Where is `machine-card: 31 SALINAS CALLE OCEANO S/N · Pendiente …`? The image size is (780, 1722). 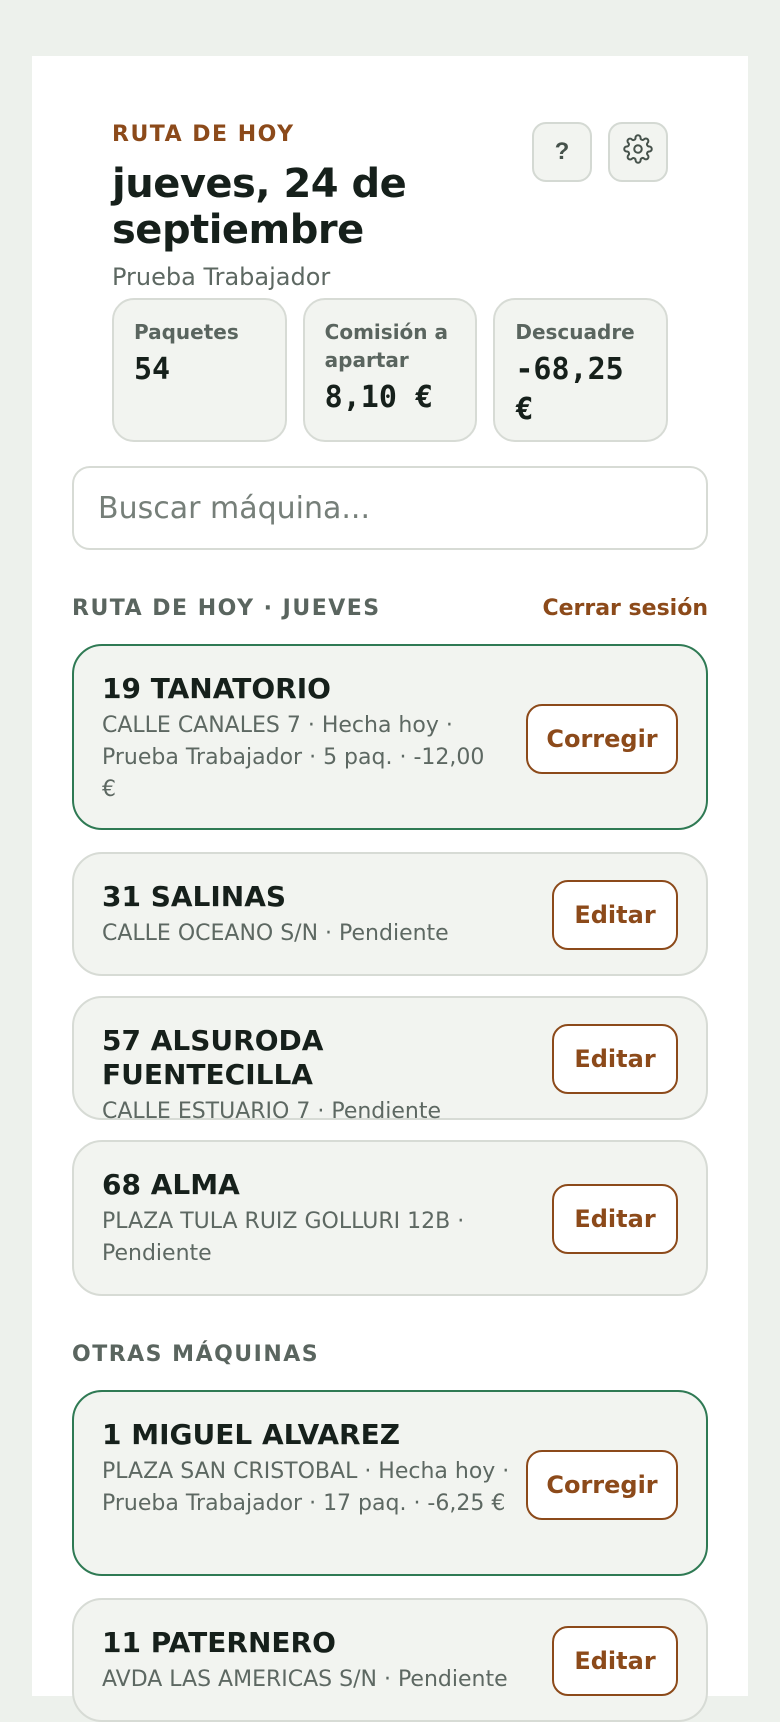 machine-card: 31 SALINAS CALLE OCEANO S/N · Pendiente … is located at coordinates (390, 914).